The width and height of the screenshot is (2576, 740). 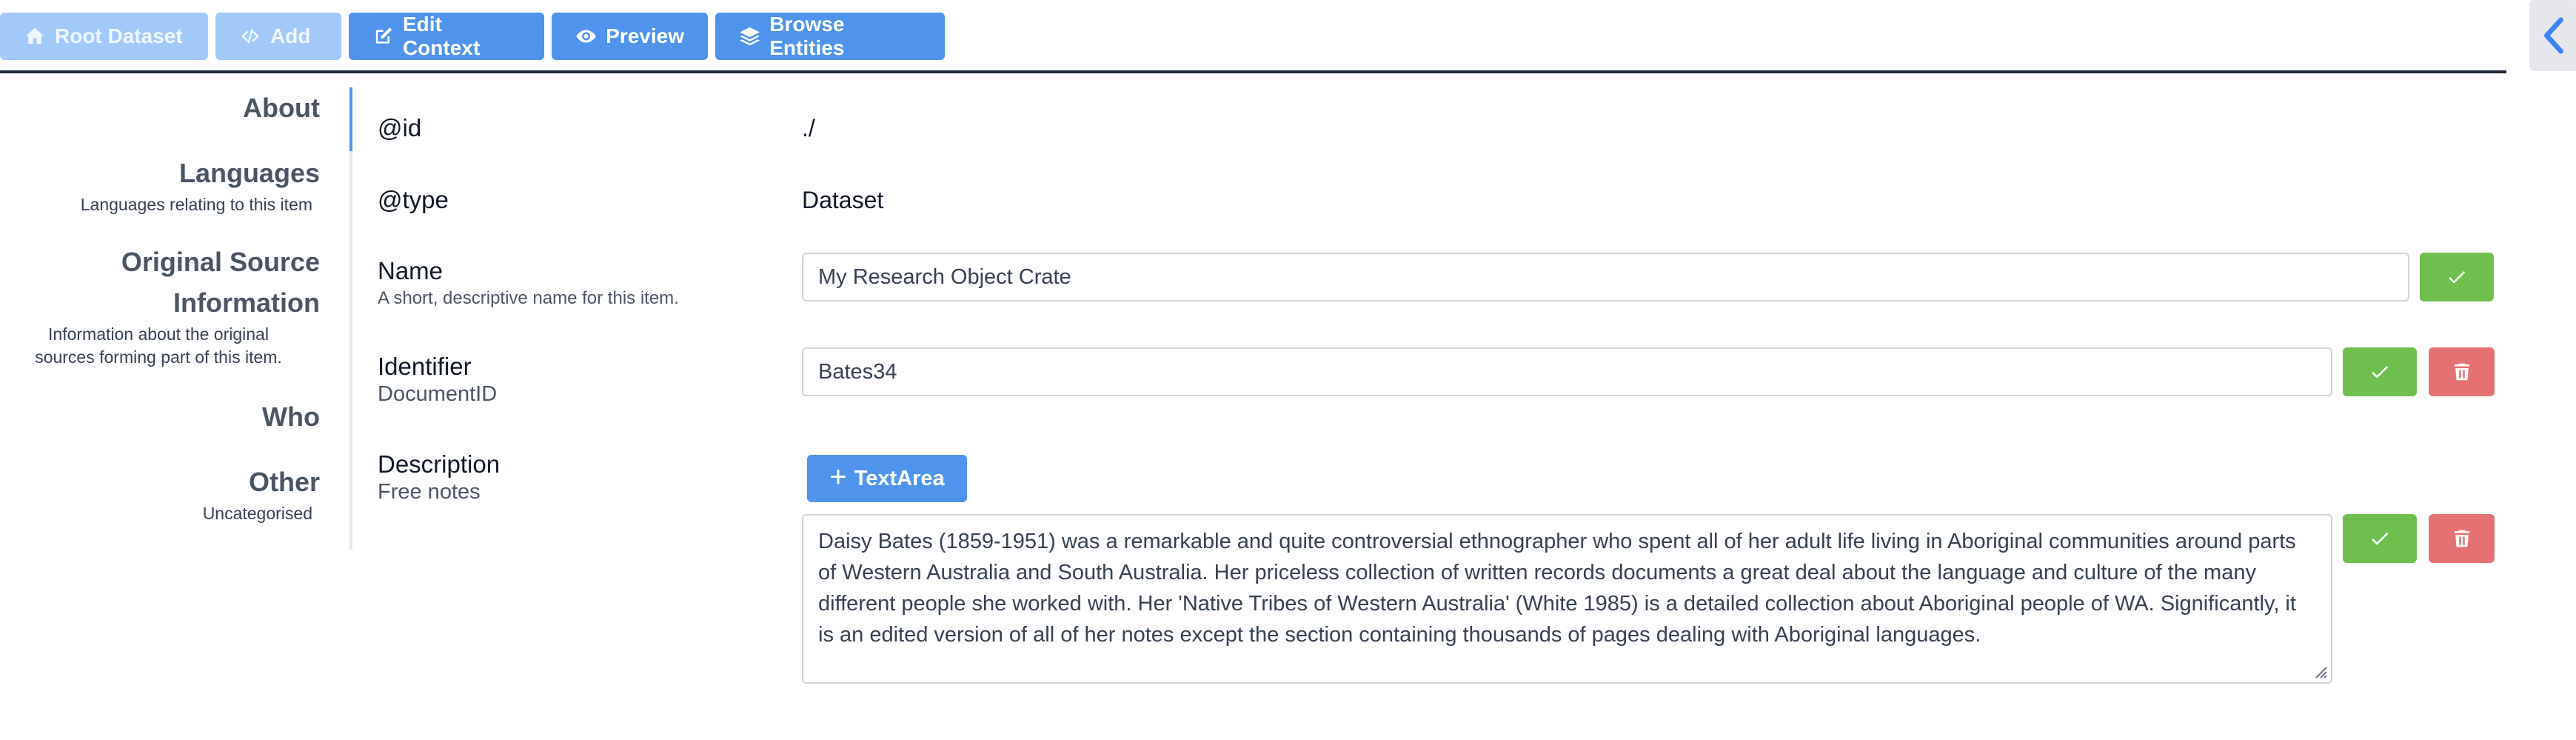 I want to click on add-label: Add, so click(x=290, y=35).